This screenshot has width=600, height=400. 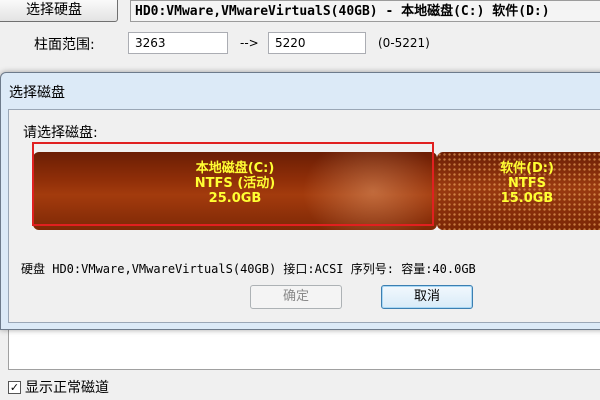 I want to click on show-normal-tracks-option: ✓ 显示正常磁道, so click(x=58, y=387).